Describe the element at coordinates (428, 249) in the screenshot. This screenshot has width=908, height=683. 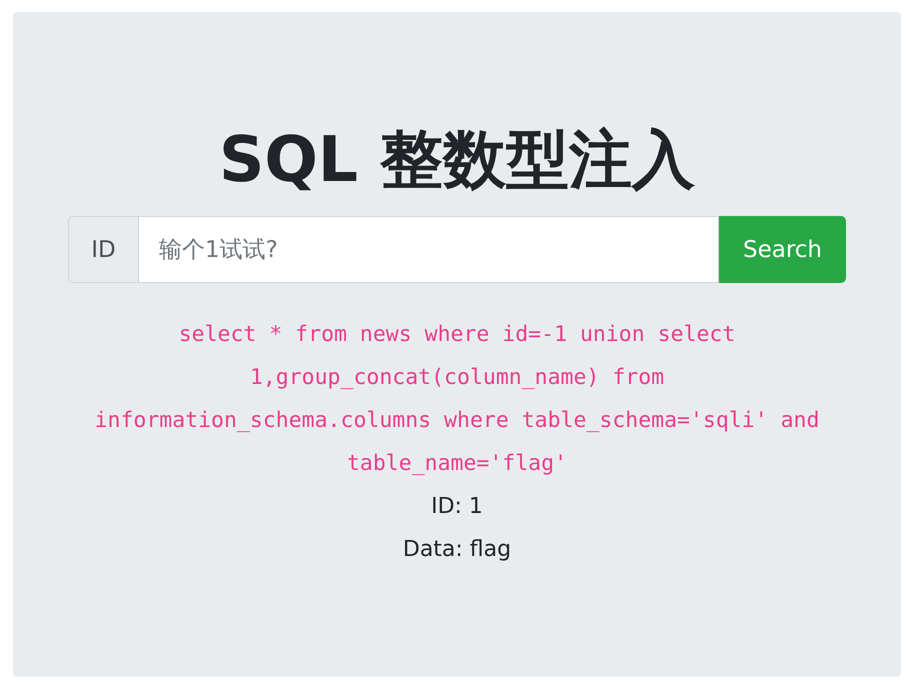
I see `id-input: 输个1试试?` at that location.